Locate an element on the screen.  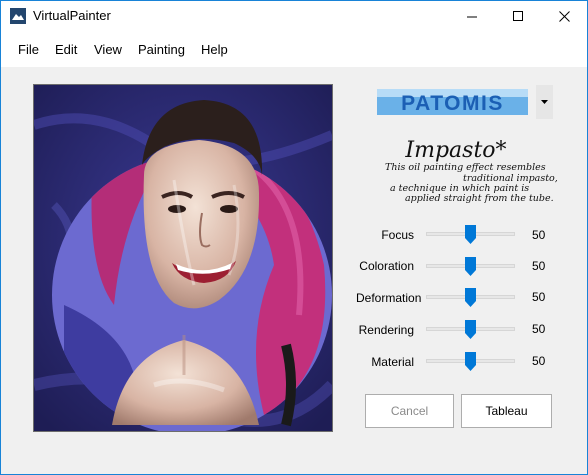
brand-dropdown-button is located at coordinates (544, 102).